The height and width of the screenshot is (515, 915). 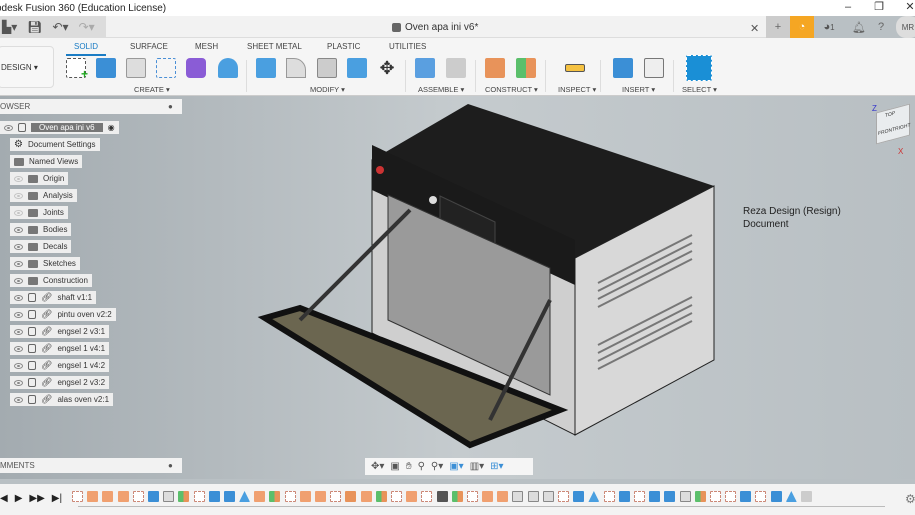 I want to click on pattern-icon, so click(x=166, y=68).